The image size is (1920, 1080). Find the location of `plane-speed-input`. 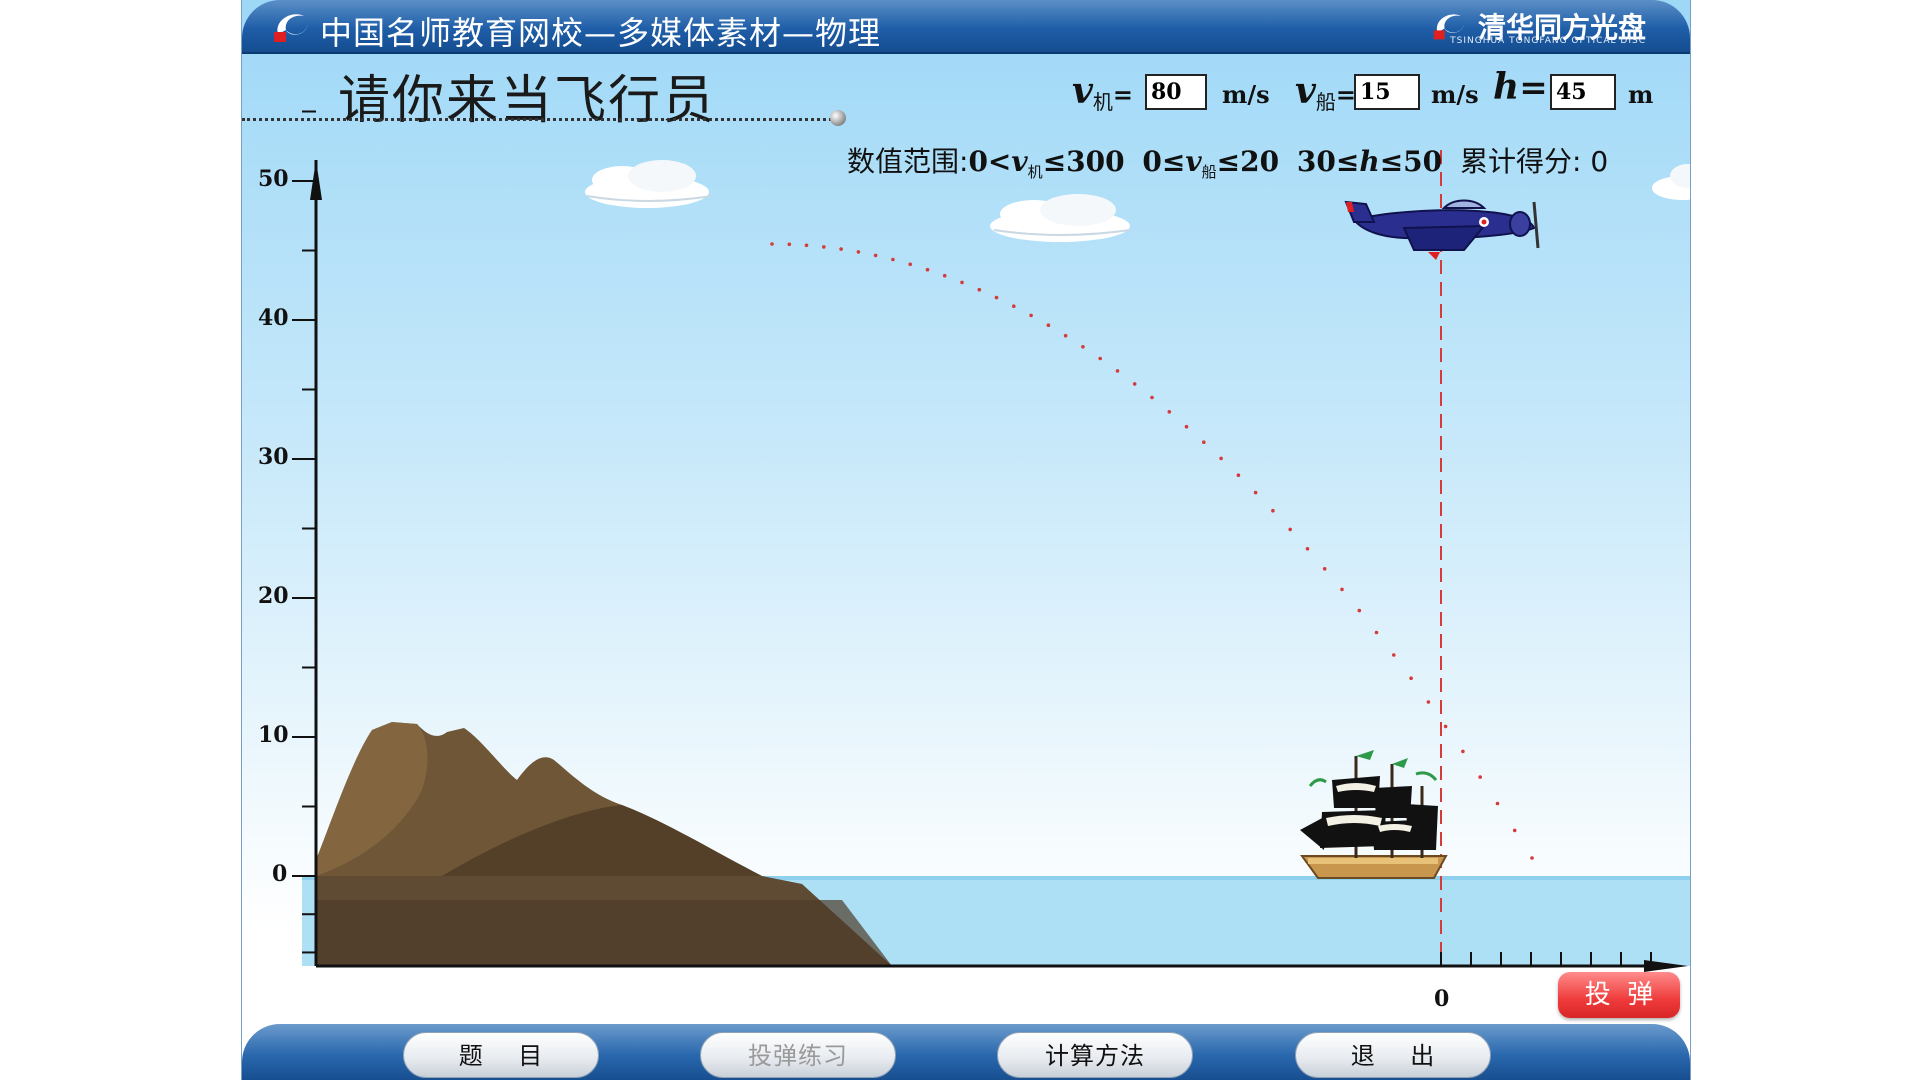

plane-speed-input is located at coordinates (1176, 92).